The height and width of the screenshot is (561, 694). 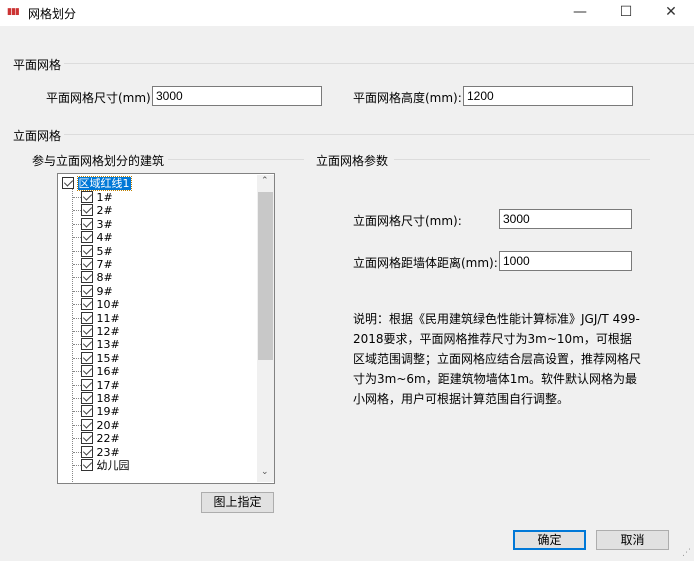 What do you see at coordinates (565, 219) in the screenshot?
I see `elevation-size-input` at bounding box center [565, 219].